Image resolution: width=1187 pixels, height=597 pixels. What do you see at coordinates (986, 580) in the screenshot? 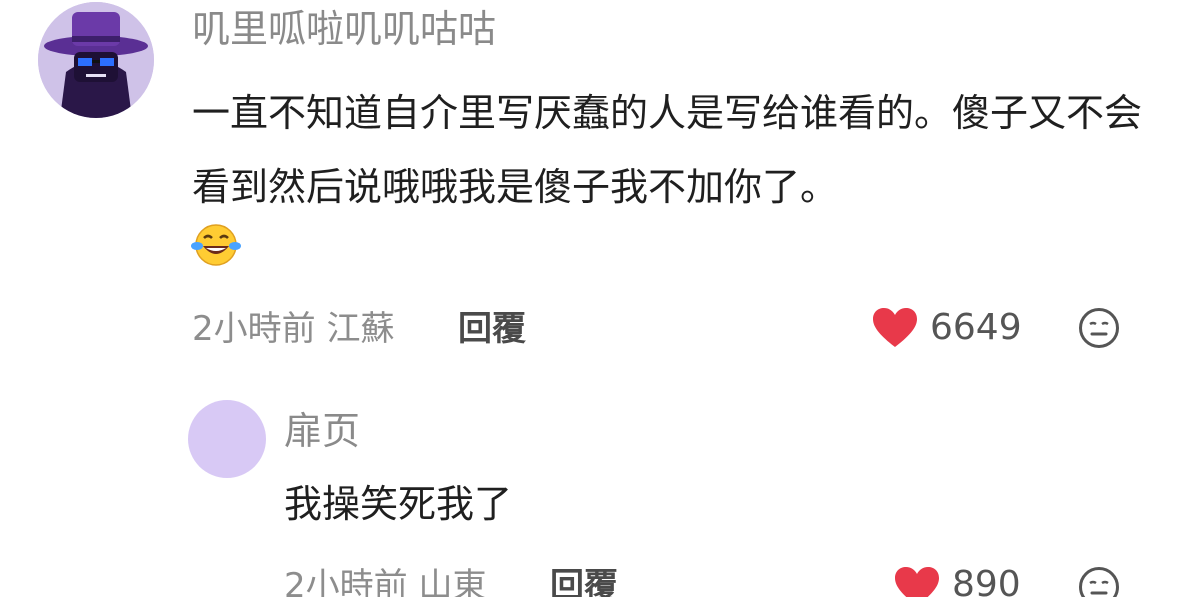
I see `reply-like-count: 890` at bounding box center [986, 580].